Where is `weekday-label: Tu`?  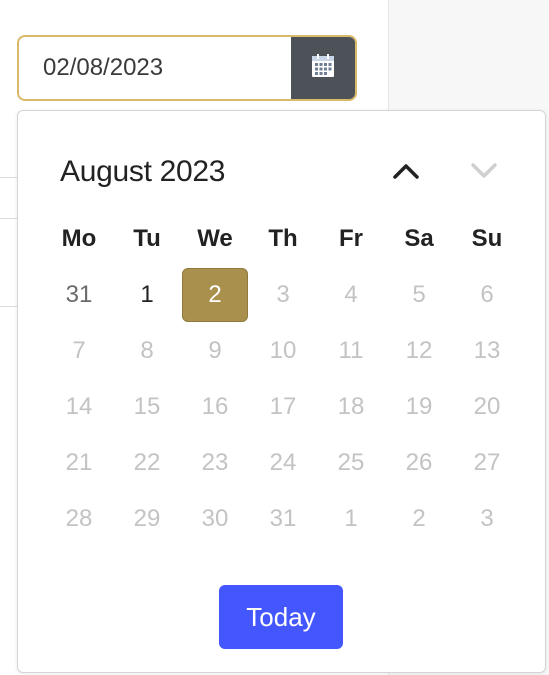
weekday-label: Tu is located at coordinates (147, 238).